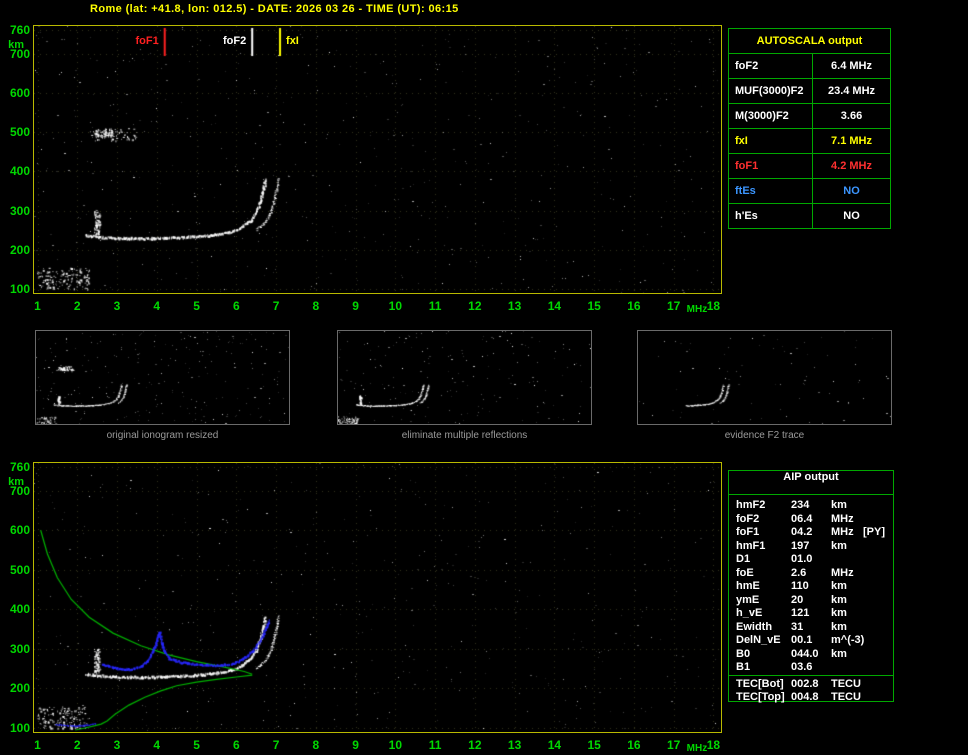 This screenshot has width=968, height=755. I want to click on param-value: 004.8, so click(805, 697).